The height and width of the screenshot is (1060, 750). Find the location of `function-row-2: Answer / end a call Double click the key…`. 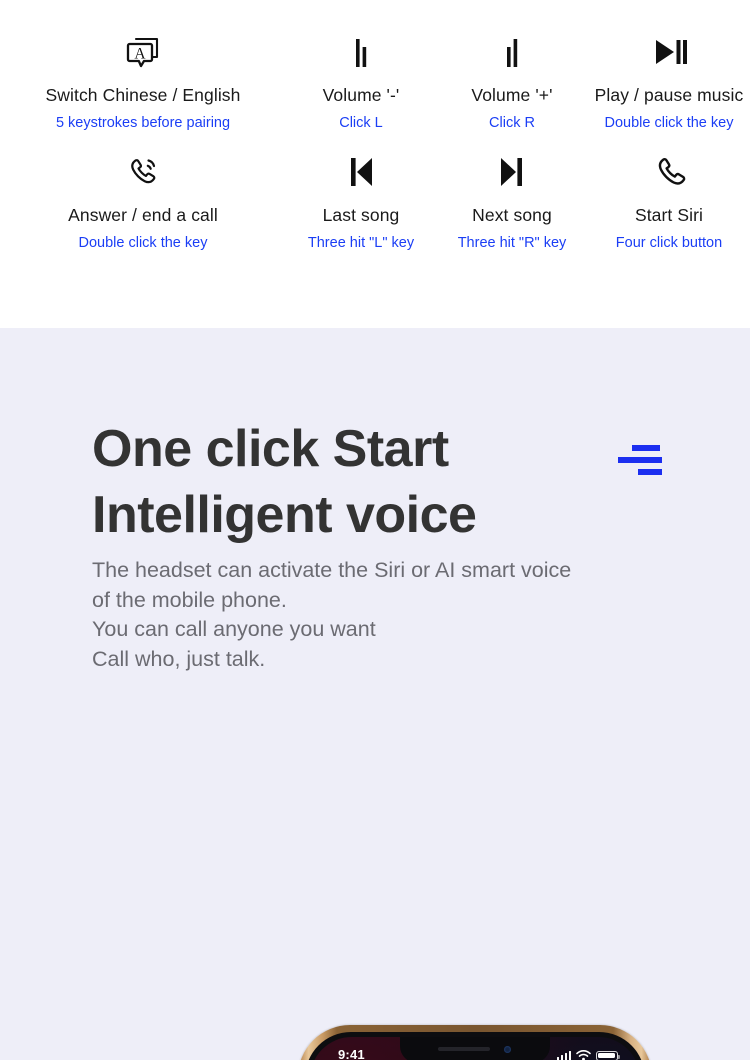

function-row-2: Answer / end a call Double click the key… is located at coordinates (375, 208).